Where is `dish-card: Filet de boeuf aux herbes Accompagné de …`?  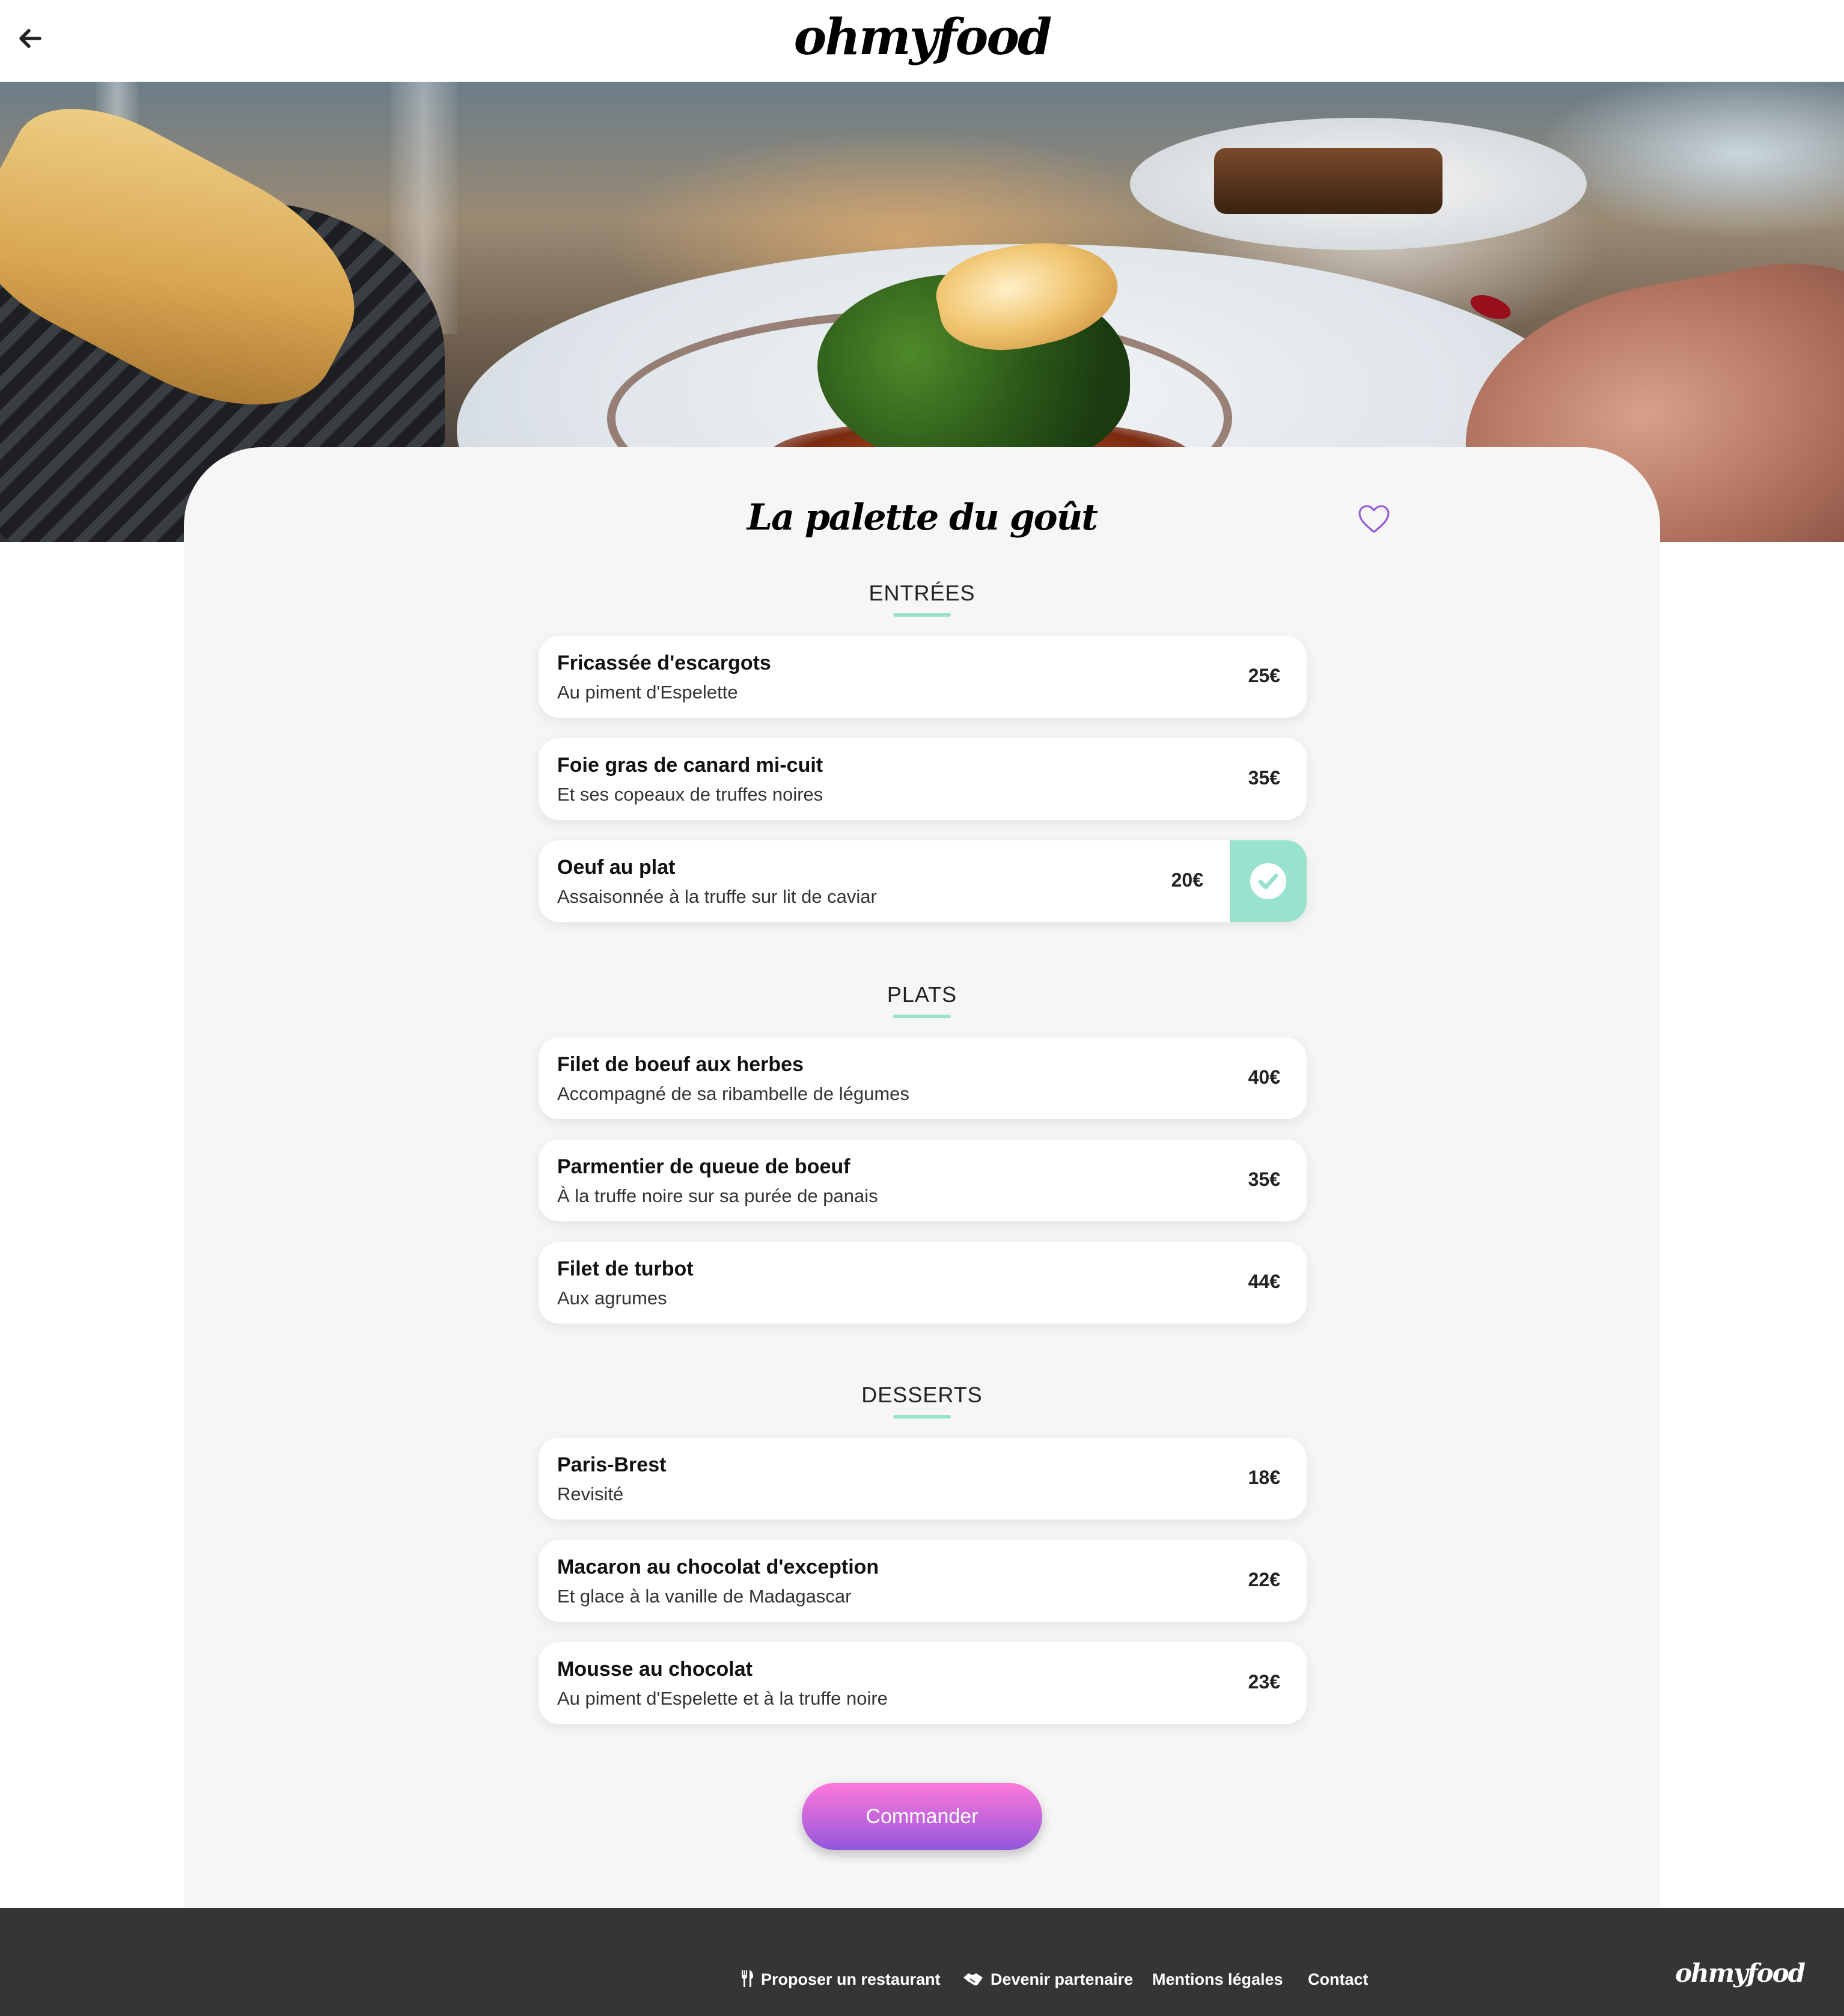
dish-card: Filet de boeuf aux herbes Accompagné de … is located at coordinates (923, 1078).